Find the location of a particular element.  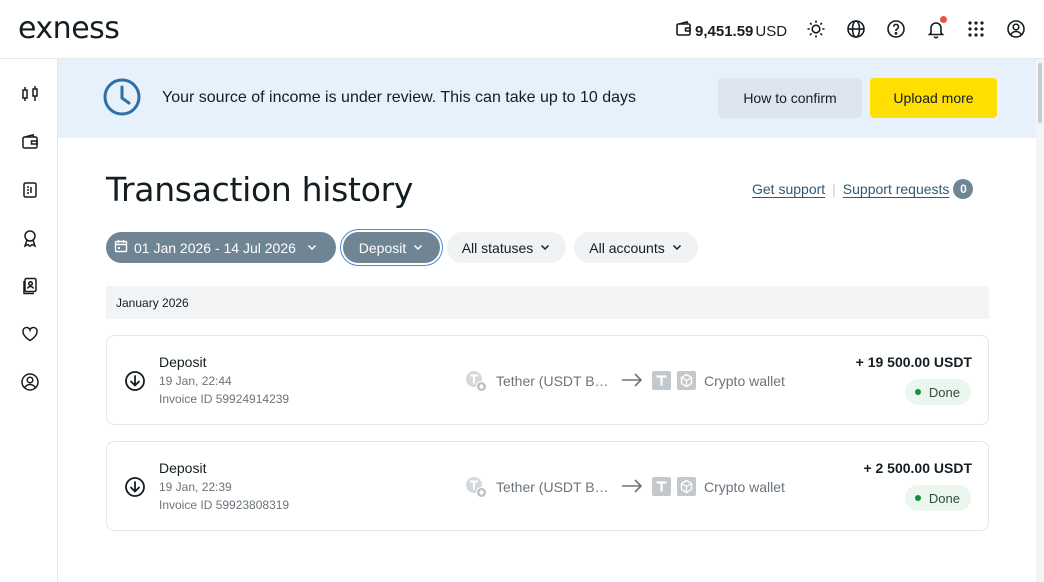

reports-icon is located at coordinates (30, 190).